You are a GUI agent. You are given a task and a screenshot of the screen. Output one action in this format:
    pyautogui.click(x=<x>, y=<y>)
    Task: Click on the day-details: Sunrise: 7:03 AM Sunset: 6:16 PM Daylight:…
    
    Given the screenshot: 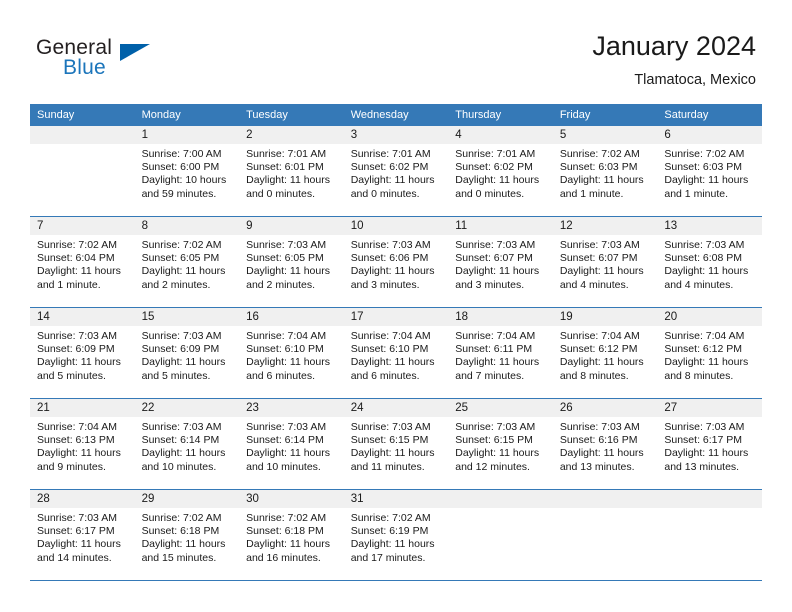 What is the action you would take?
    pyautogui.click(x=605, y=445)
    